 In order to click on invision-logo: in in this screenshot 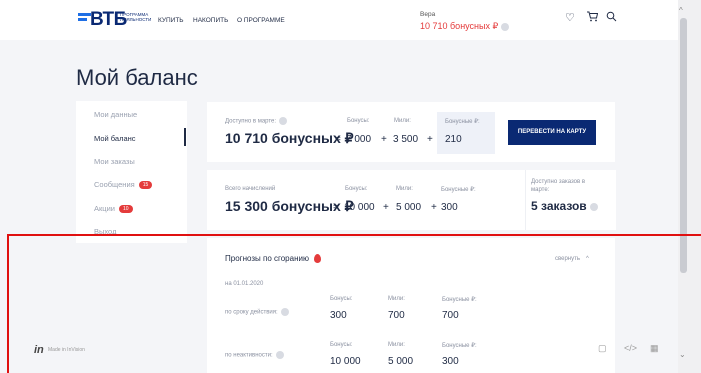, I will do `click(39, 350)`.